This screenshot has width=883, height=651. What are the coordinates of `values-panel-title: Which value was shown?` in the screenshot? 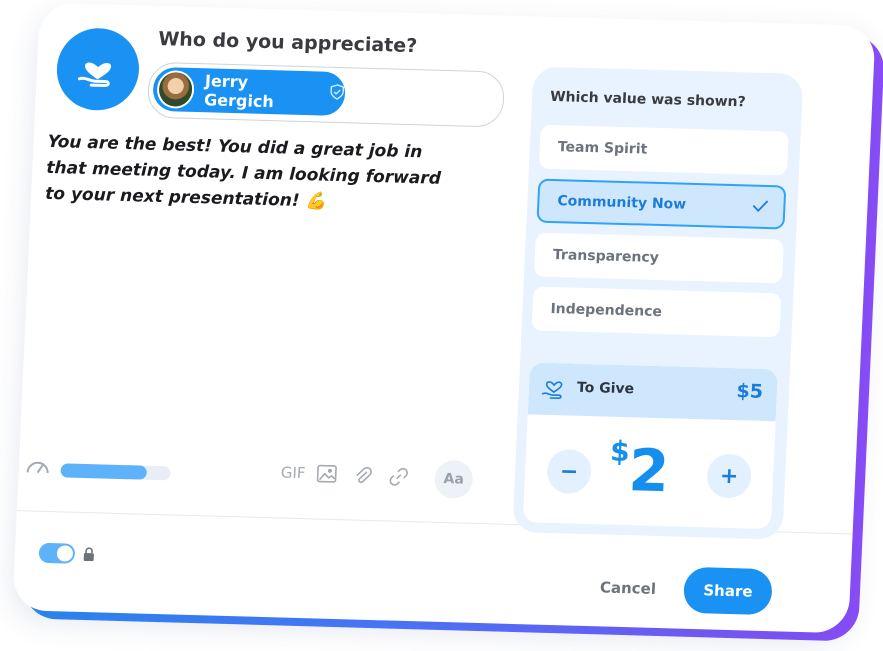 It's located at (648, 99).